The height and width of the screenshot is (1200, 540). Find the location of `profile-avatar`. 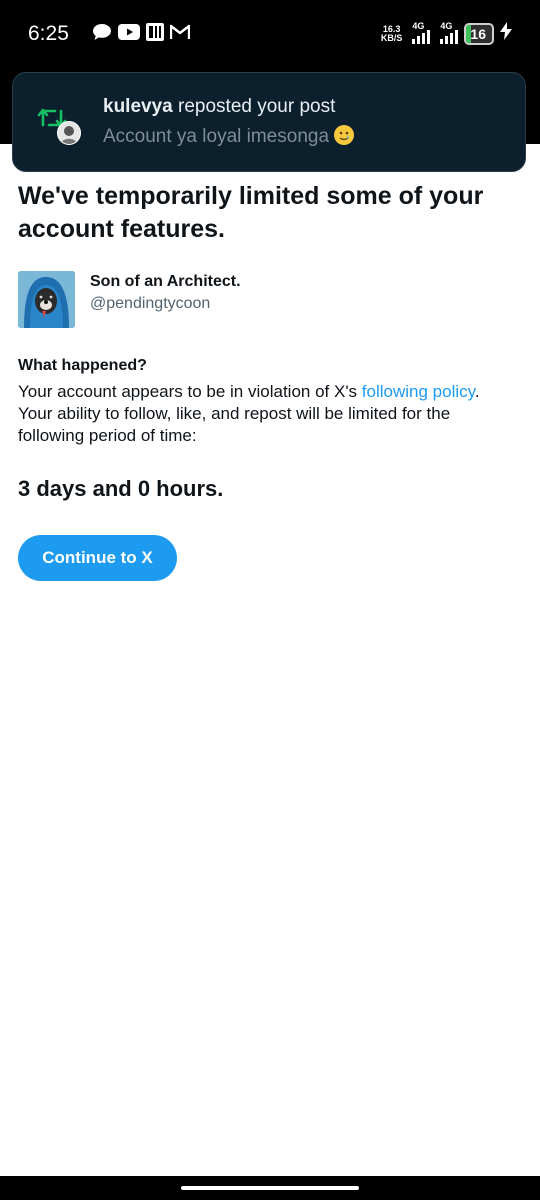

profile-avatar is located at coordinates (46, 299).